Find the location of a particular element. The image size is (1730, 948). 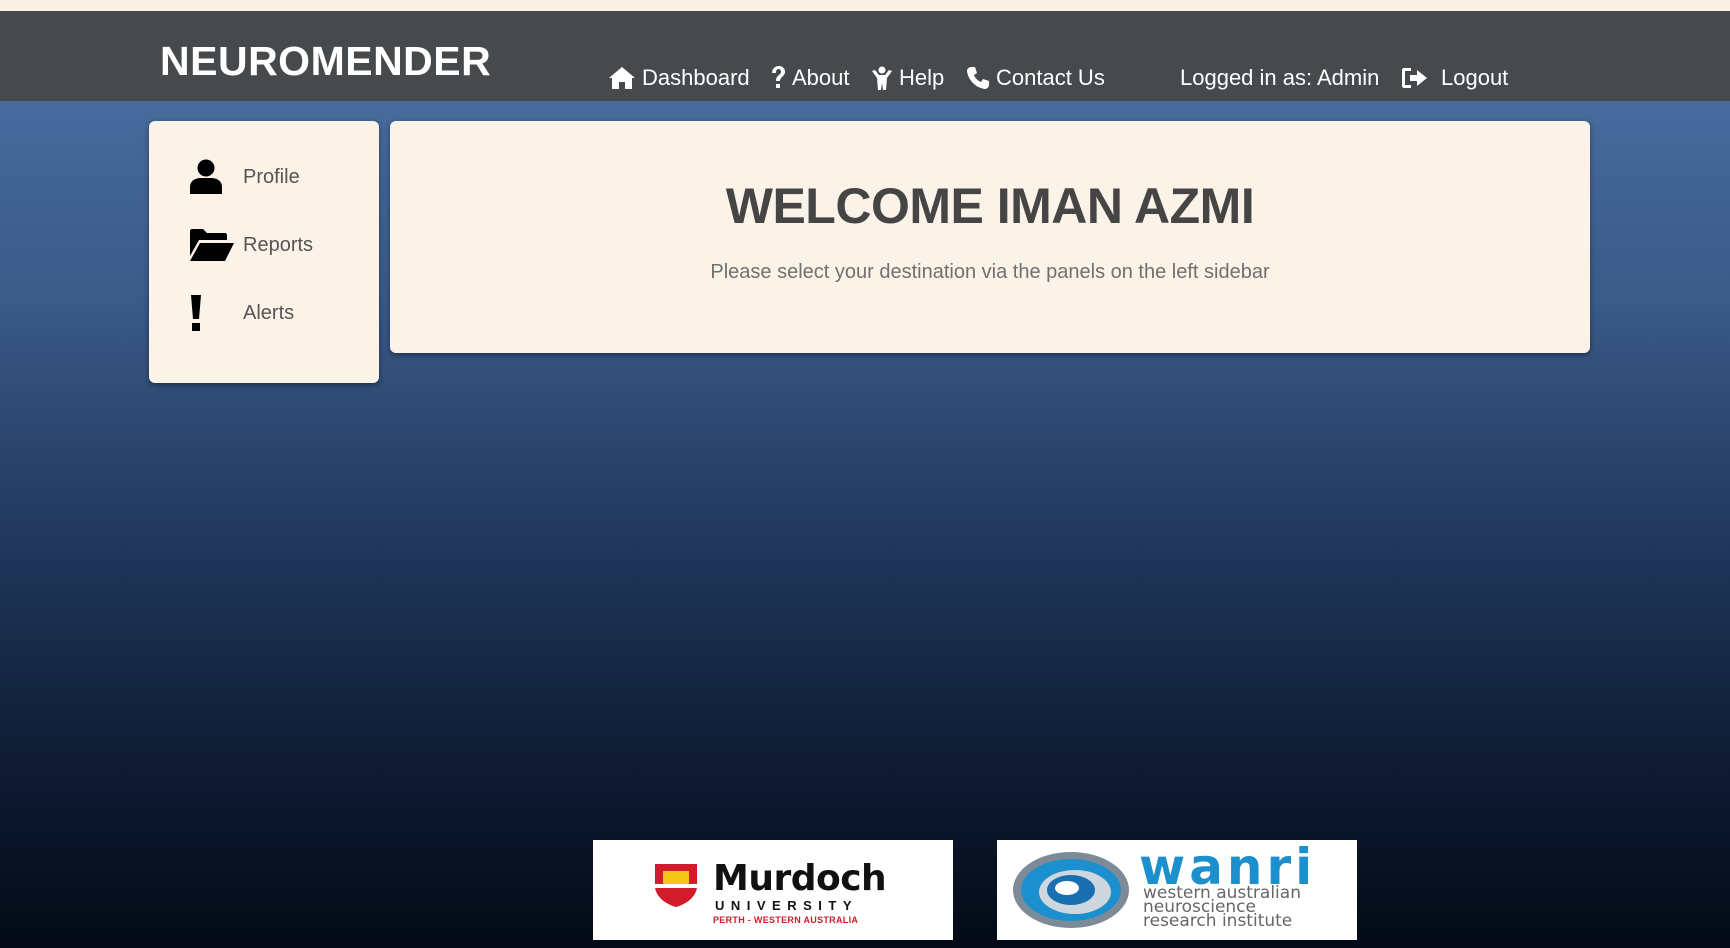

nav-about-label: About is located at coordinates (821, 77).